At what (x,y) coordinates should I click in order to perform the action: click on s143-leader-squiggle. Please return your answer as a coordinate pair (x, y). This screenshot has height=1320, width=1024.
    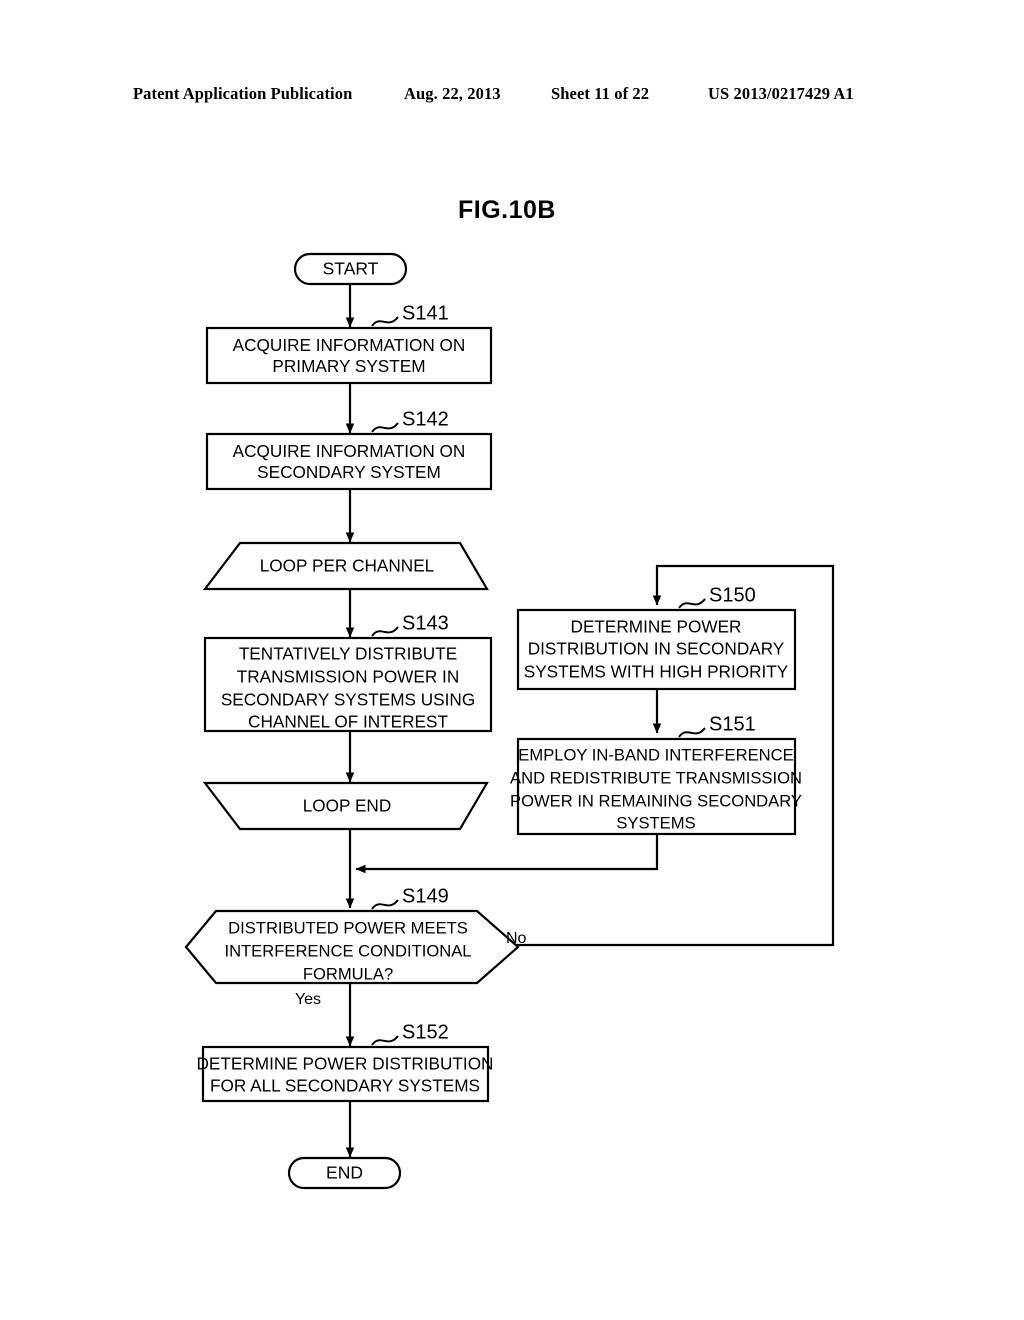
    Looking at the image, I should click on (385, 631).